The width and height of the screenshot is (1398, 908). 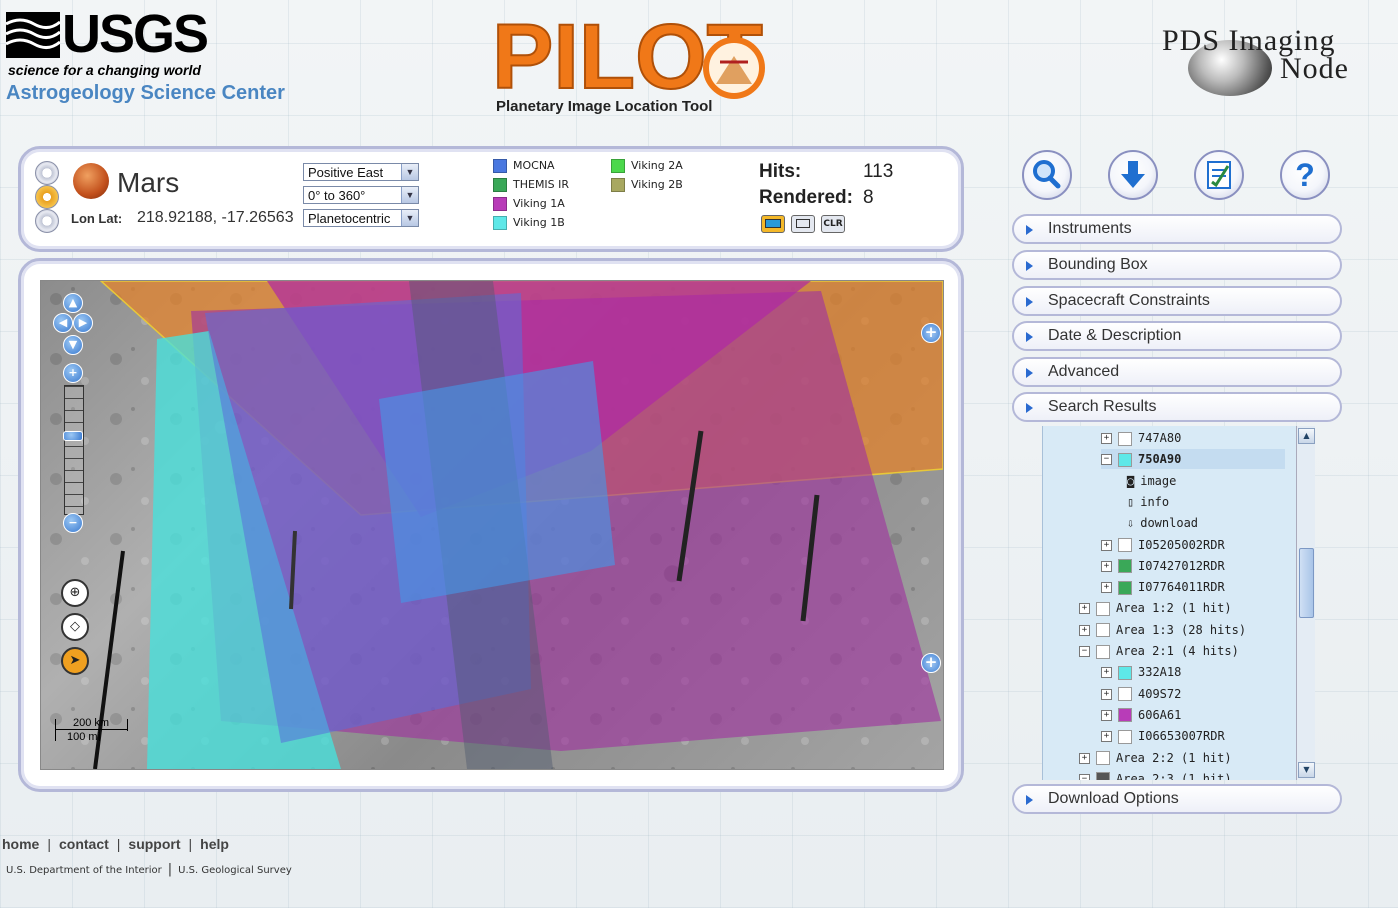 I want to click on tree-leaf-download-arrow: ⇩ download, so click(x=1206, y=523).